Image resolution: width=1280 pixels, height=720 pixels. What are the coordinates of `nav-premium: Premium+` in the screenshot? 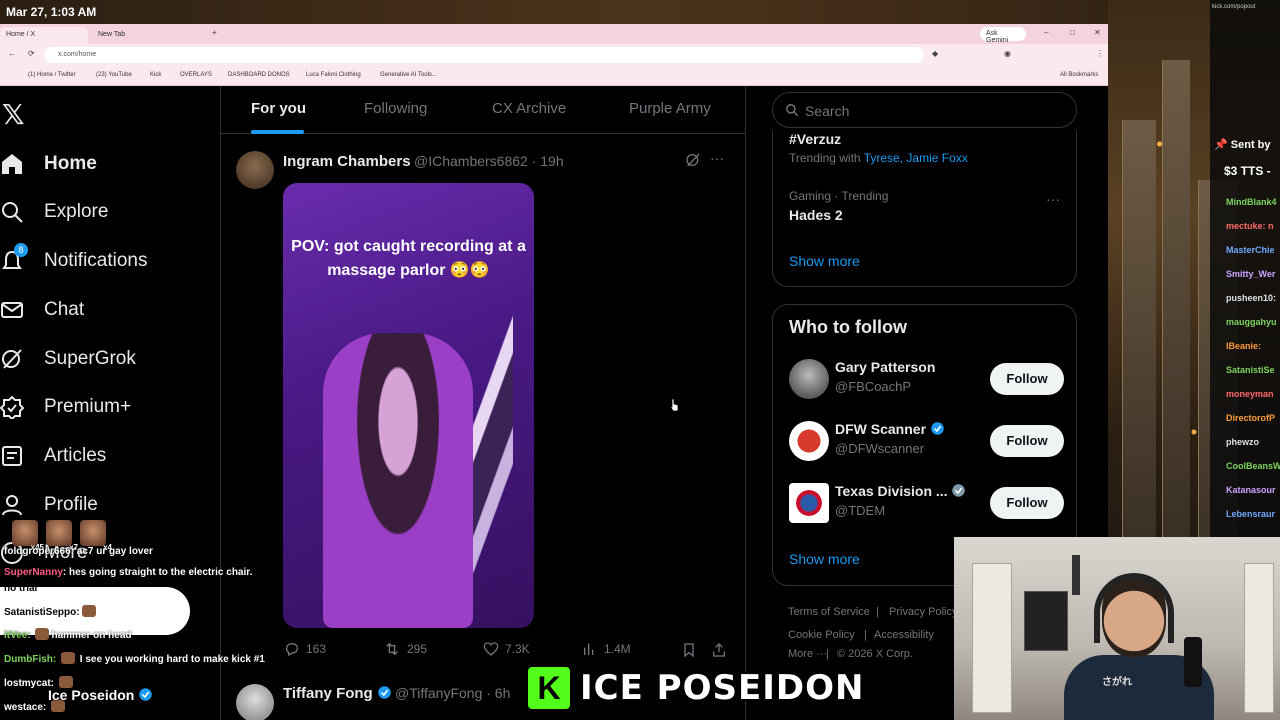 It's located at (65, 407).